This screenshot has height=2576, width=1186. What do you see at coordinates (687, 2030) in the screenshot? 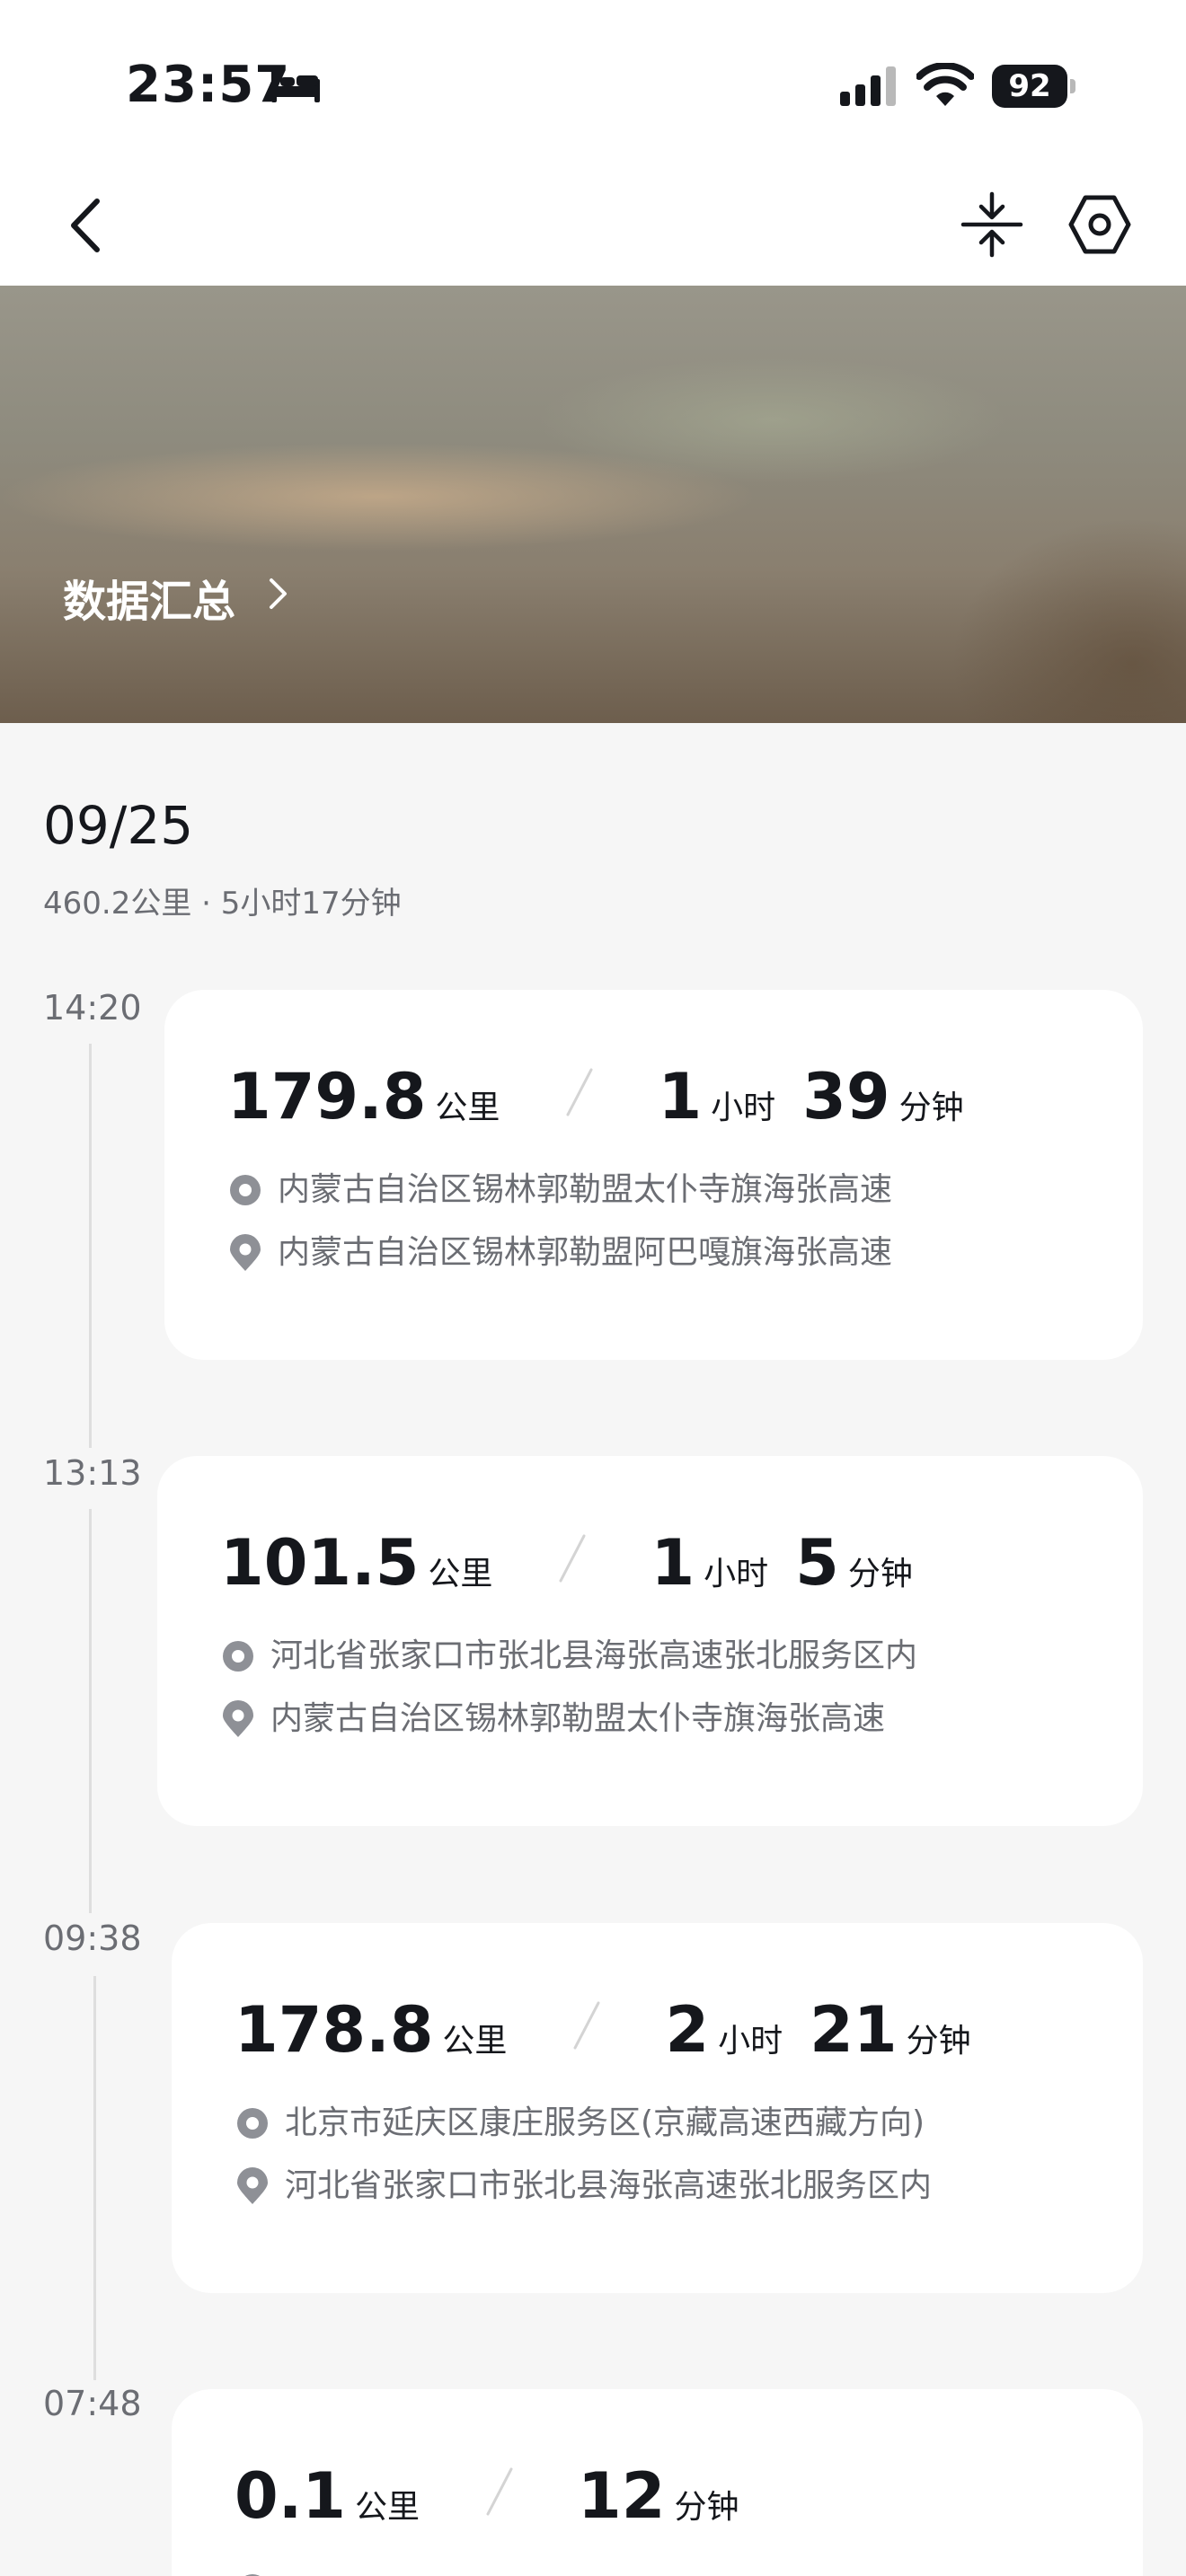
I see `trip-hours: 2` at bounding box center [687, 2030].